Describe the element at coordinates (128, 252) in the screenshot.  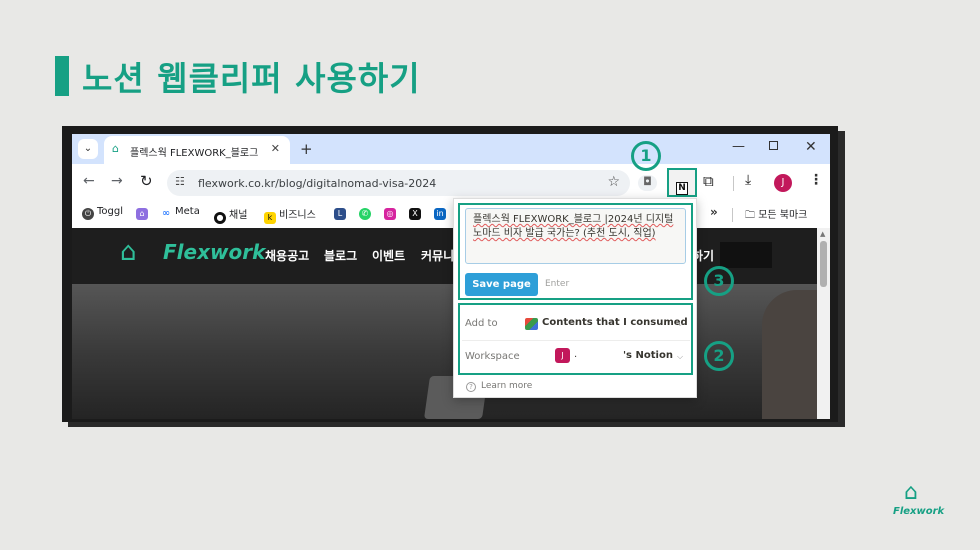
I see `flexwork-logo-icon: ⌂` at that location.